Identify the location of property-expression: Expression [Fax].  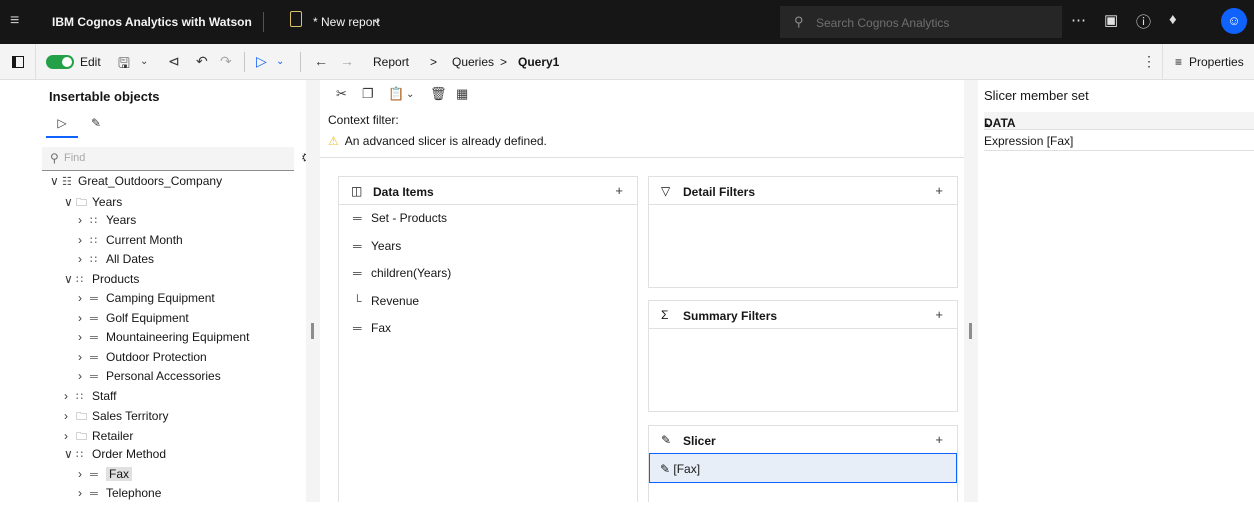
(1119, 142).